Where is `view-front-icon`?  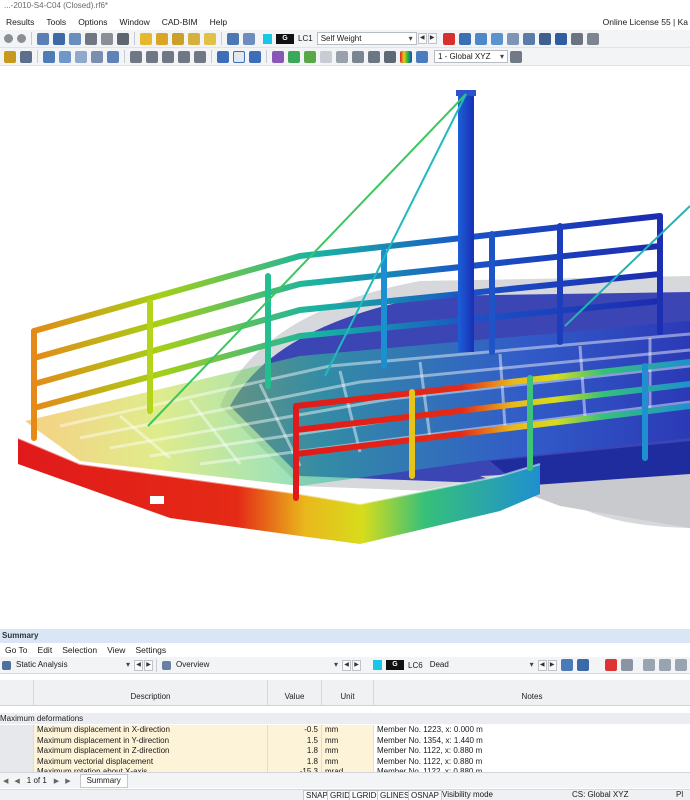
view-front-icon is located at coordinates (136, 56).